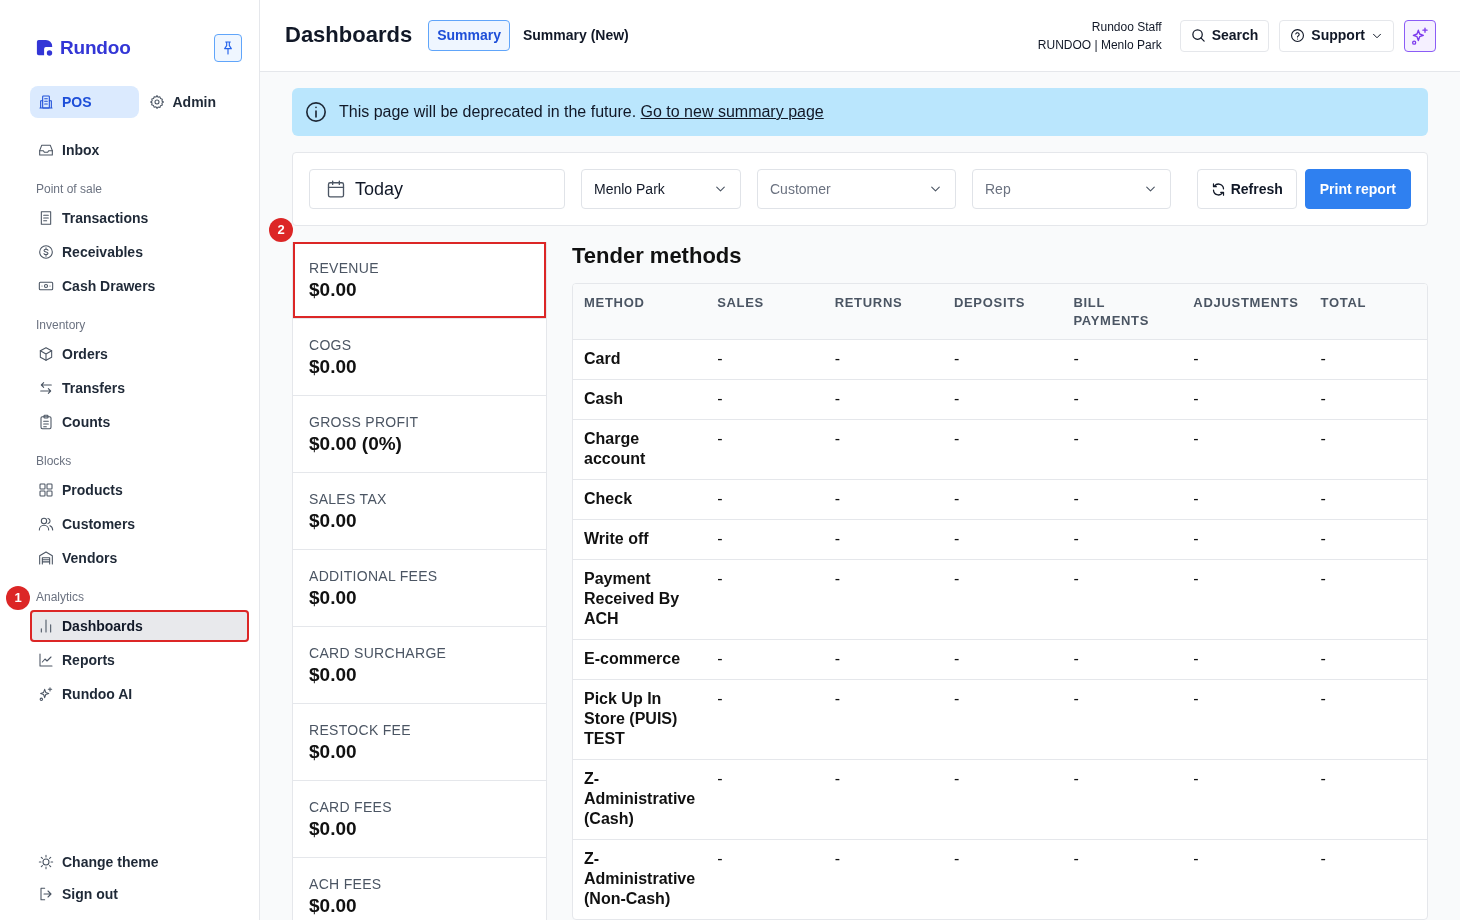  What do you see at coordinates (228, 48) in the screenshot?
I see `pin-button` at bounding box center [228, 48].